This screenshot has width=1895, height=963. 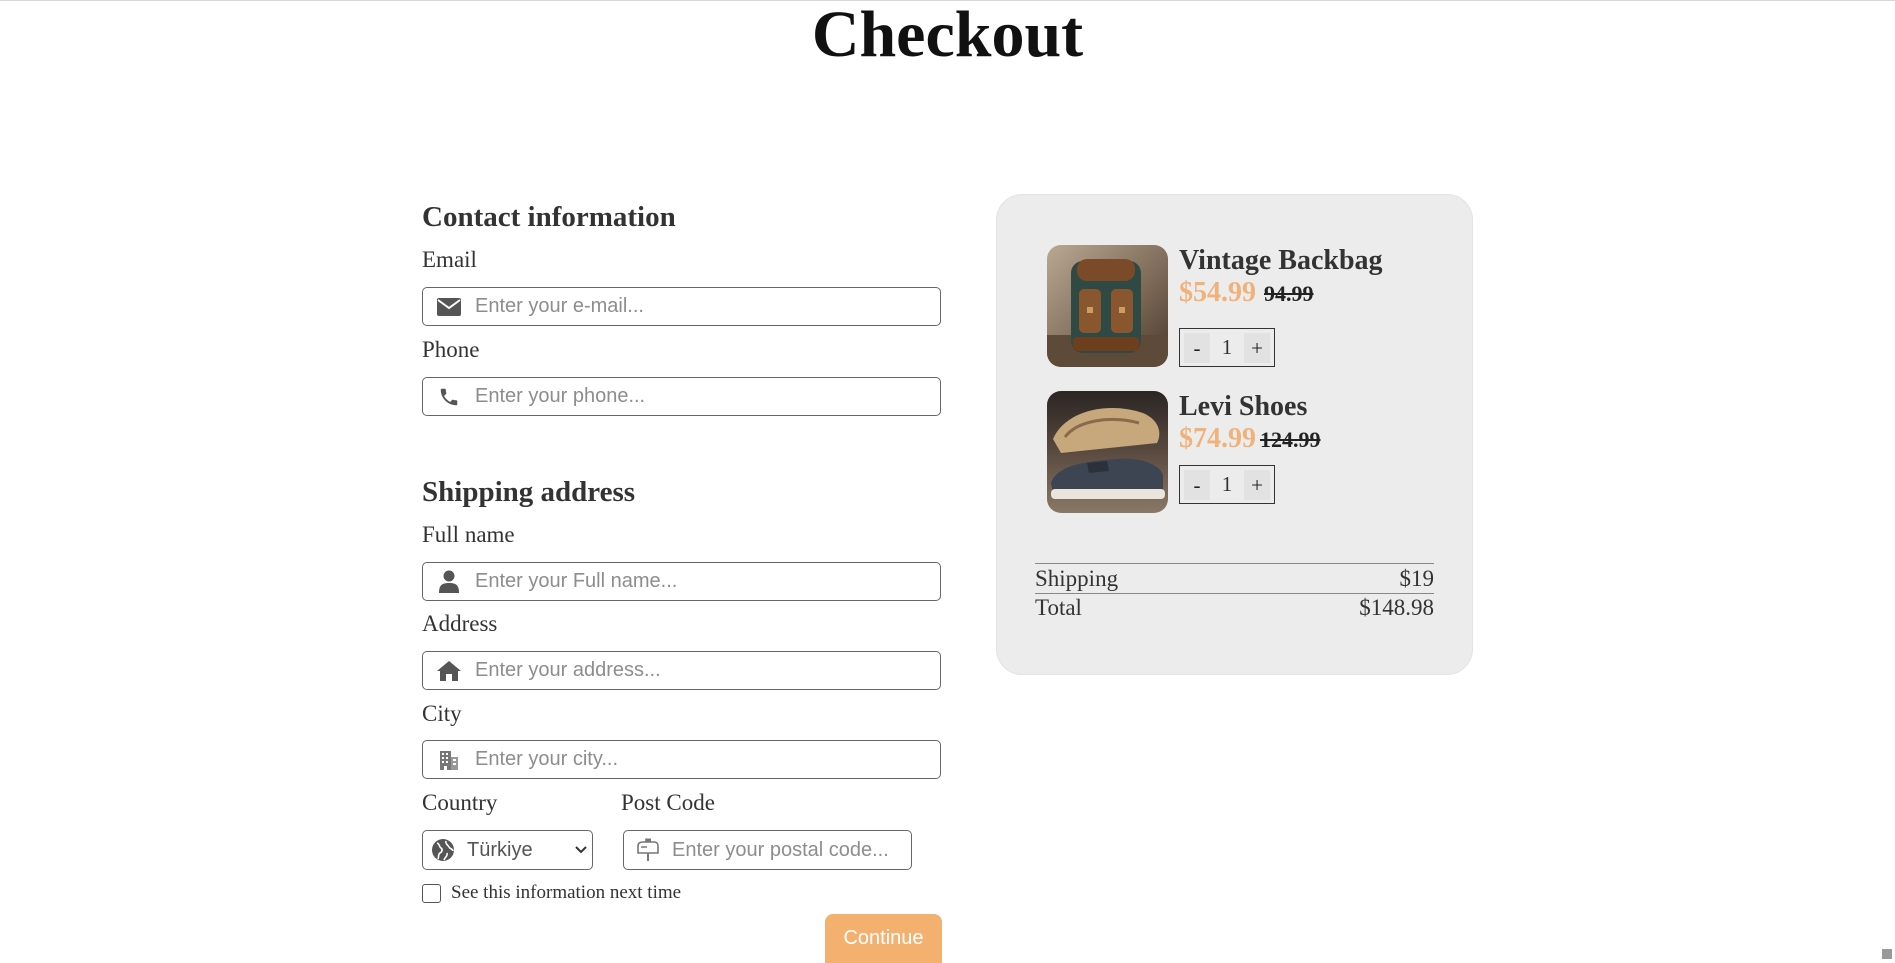 I want to click on price-row: $74.99 124.99, so click(x=1250, y=439).